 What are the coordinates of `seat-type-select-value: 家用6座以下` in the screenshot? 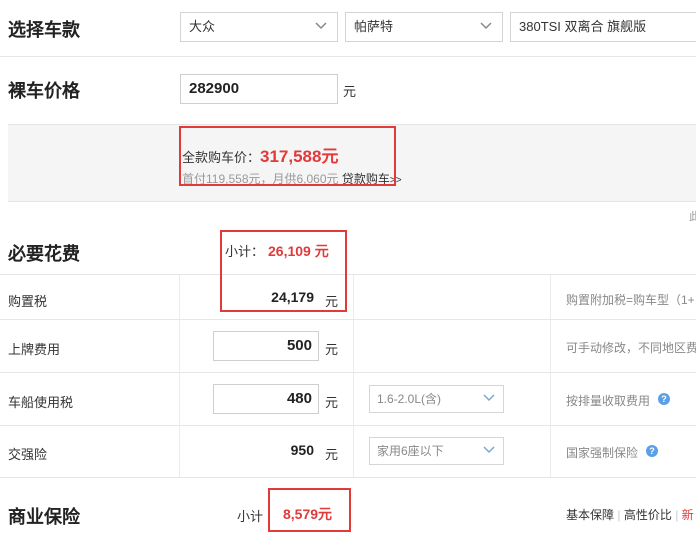 It's located at (410, 451).